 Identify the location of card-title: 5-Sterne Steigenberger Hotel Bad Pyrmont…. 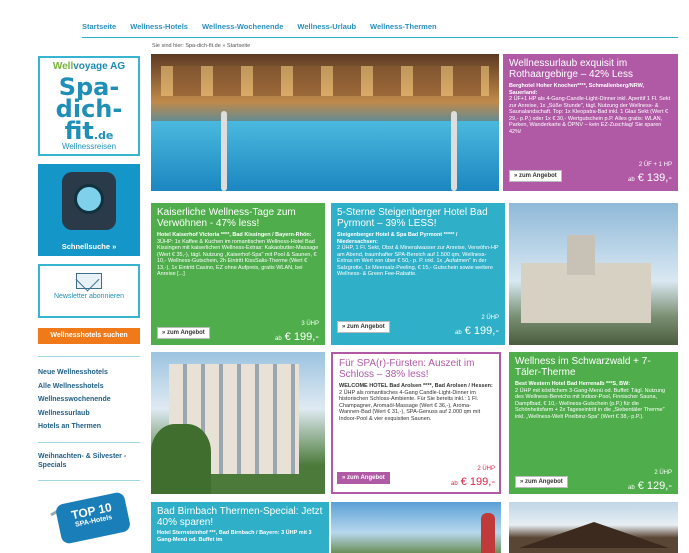
(418, 218).